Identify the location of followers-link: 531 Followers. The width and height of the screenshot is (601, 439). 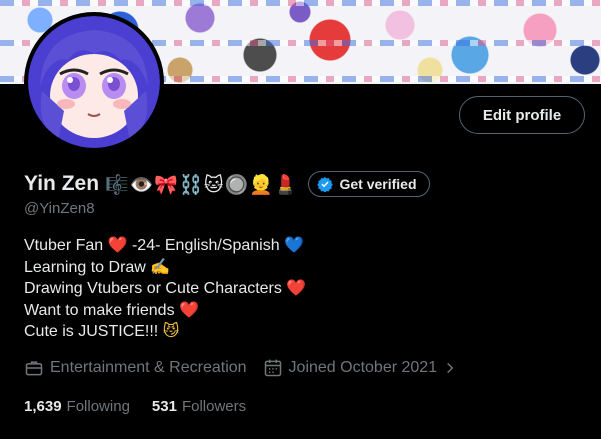
(199, 406).